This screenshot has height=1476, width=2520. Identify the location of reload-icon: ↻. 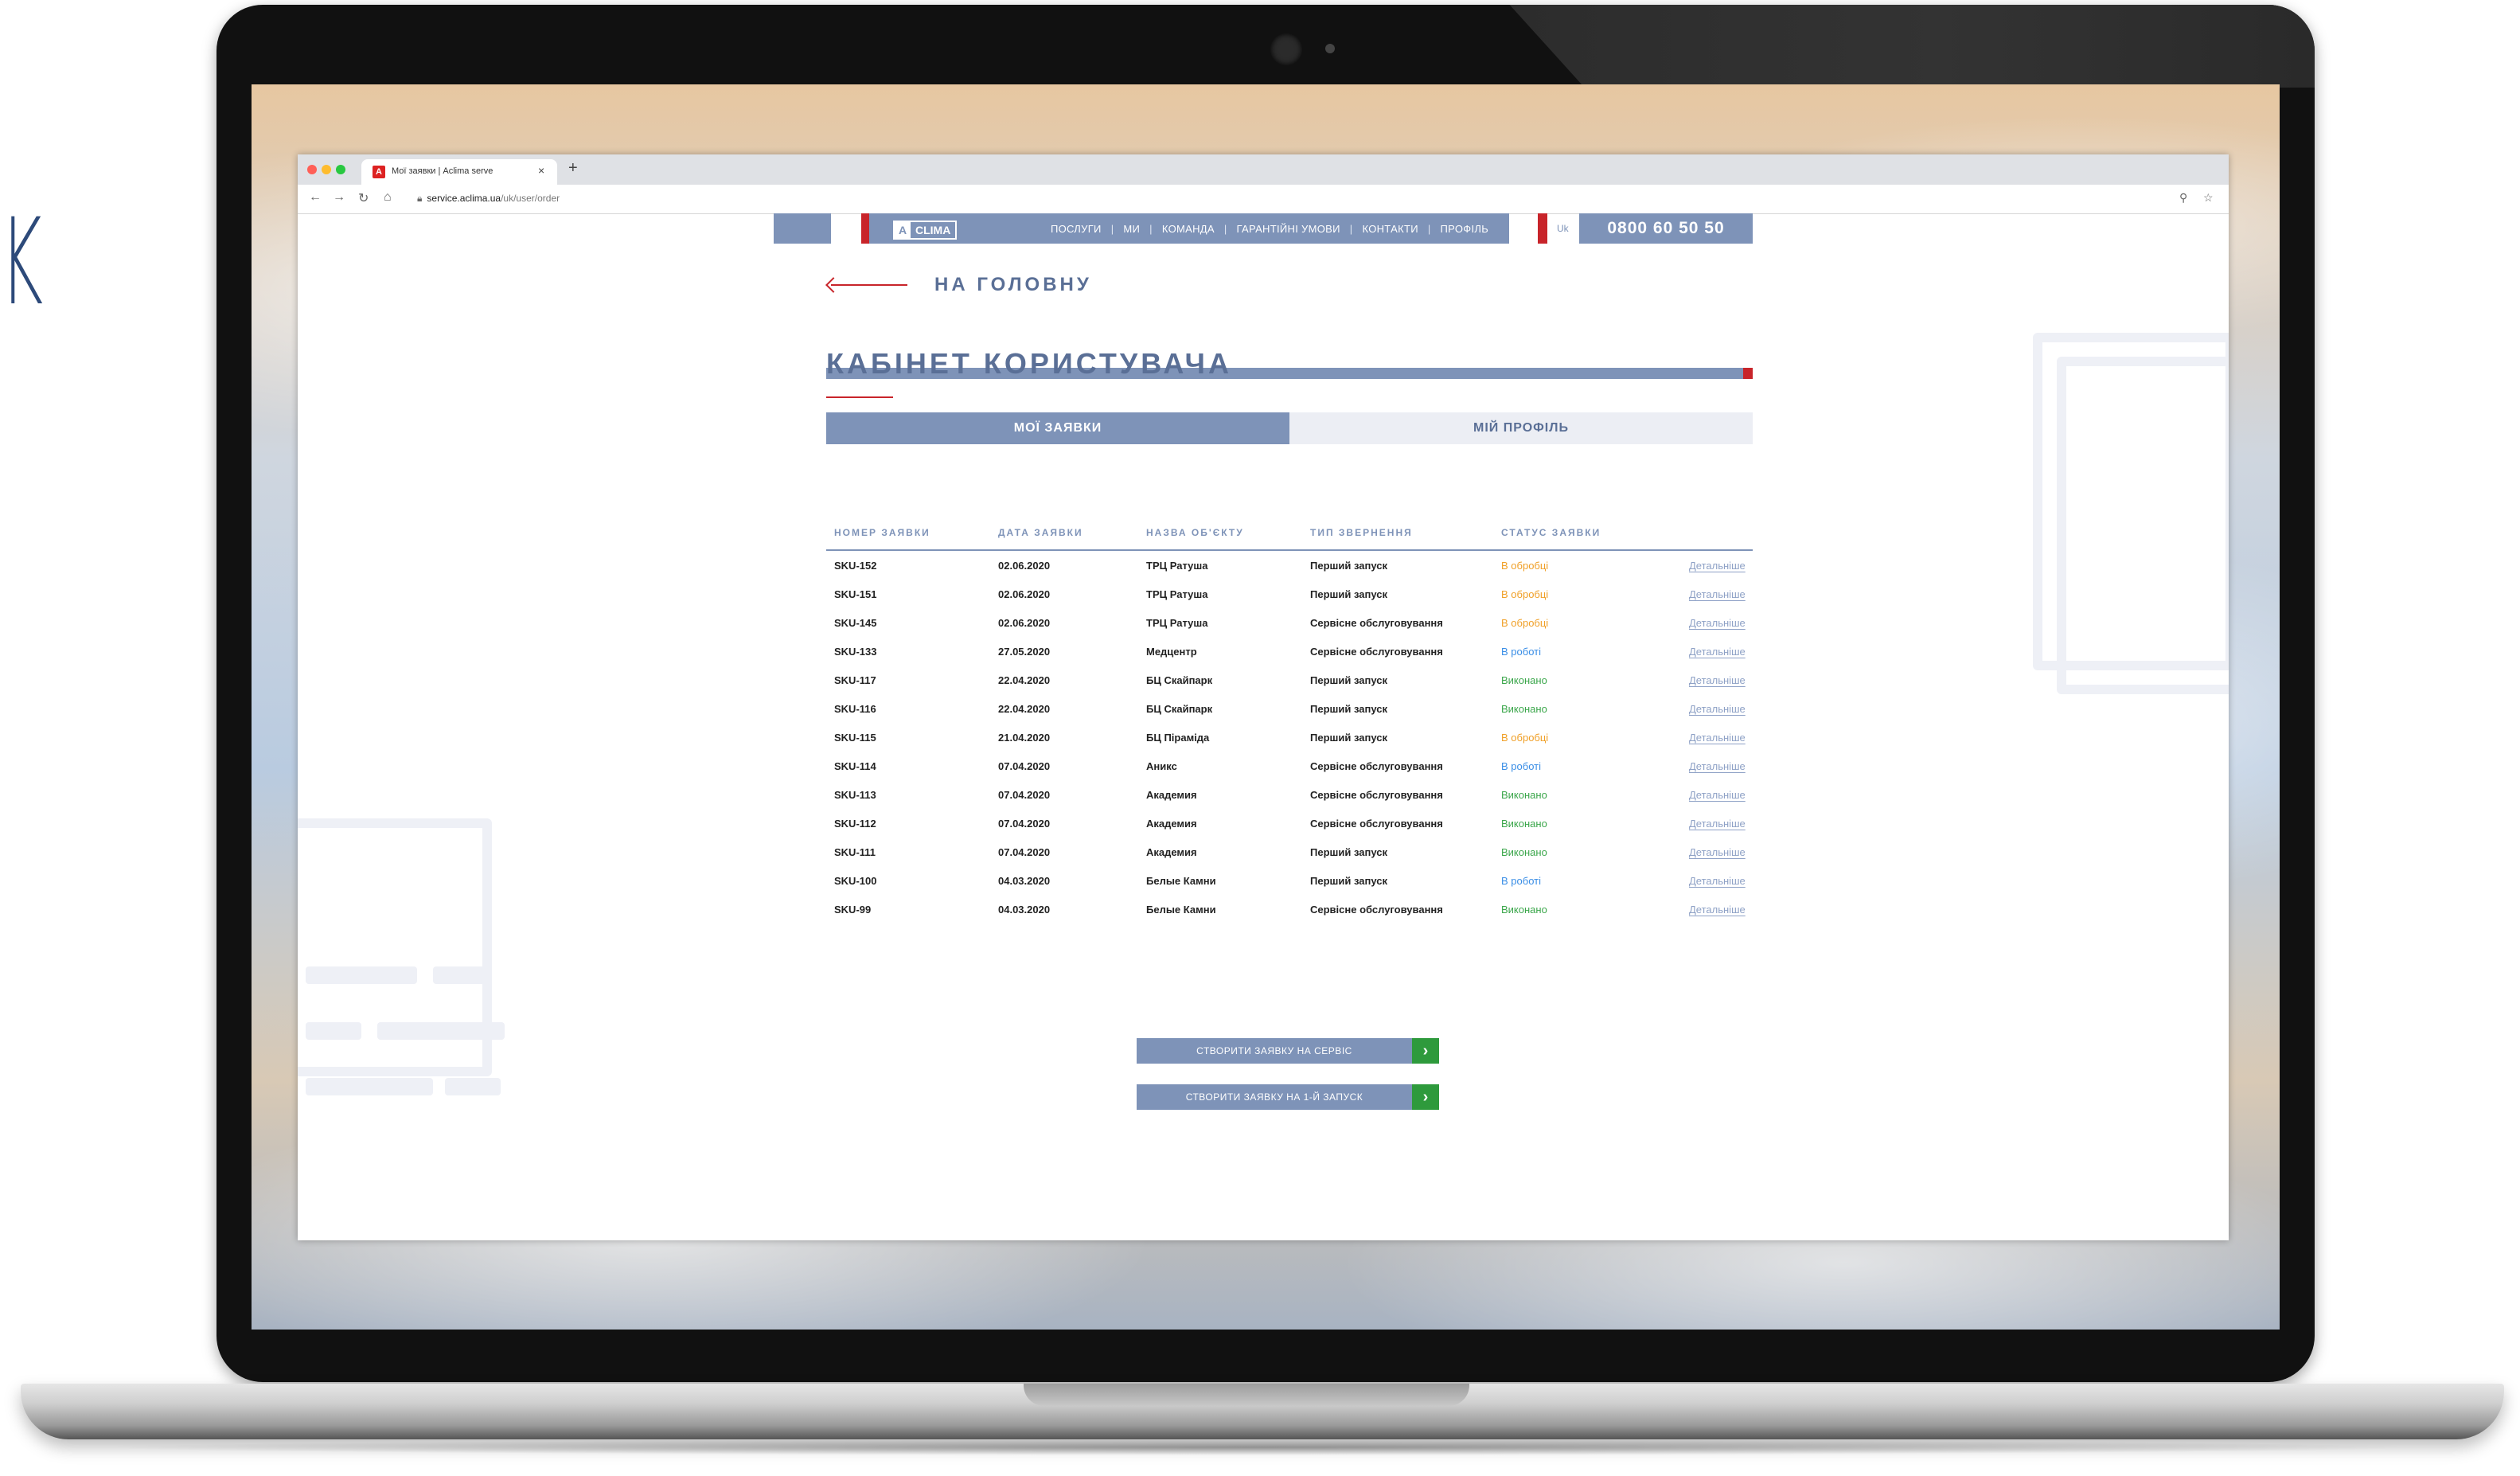
(363, 198).